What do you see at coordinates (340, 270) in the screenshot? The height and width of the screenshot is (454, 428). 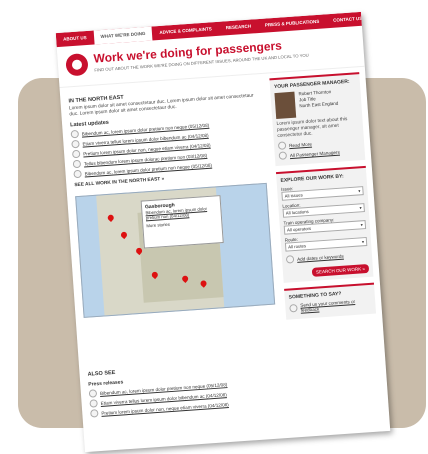 I see `search-button: SEARCH OUR WORK »` at bounding box center [340, 270].